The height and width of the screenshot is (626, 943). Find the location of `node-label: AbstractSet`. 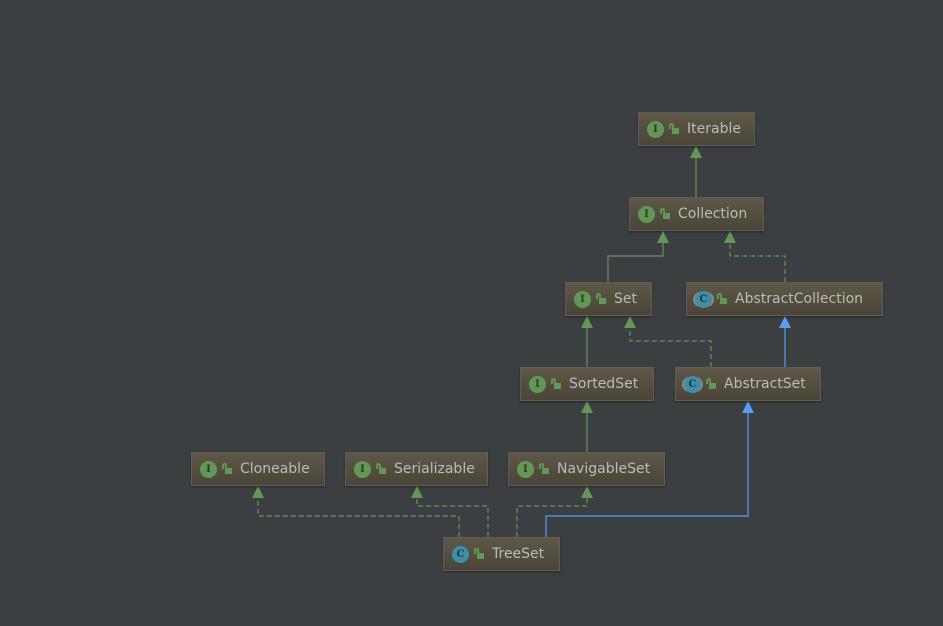

node-label: AbstractSet is located at coordinates (765, 384).